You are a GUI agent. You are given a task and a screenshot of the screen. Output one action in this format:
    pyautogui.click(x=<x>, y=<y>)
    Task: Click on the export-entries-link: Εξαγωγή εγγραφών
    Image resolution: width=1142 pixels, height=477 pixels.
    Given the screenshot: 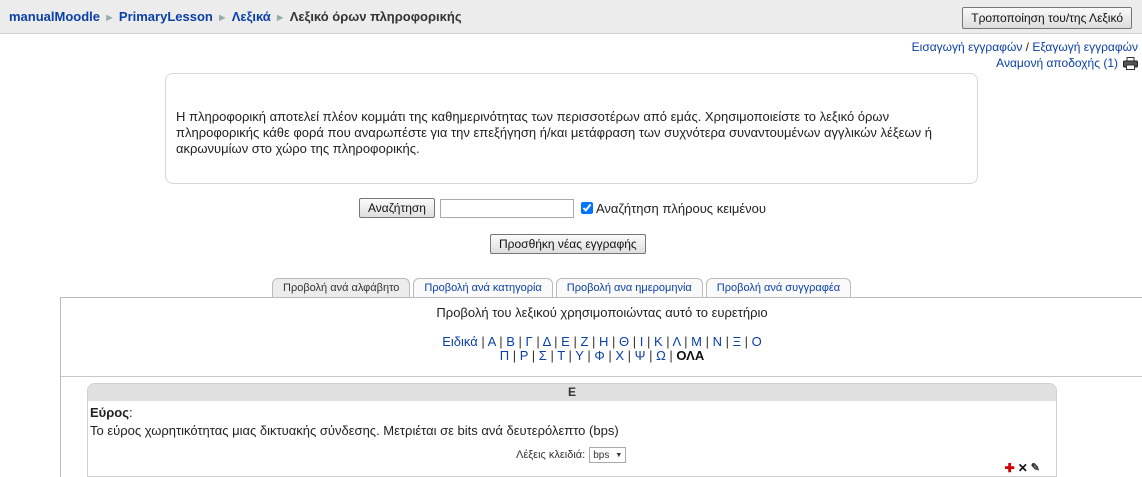 What is the action you would take?
    pyautogui.click(x=1085, y=47)
    